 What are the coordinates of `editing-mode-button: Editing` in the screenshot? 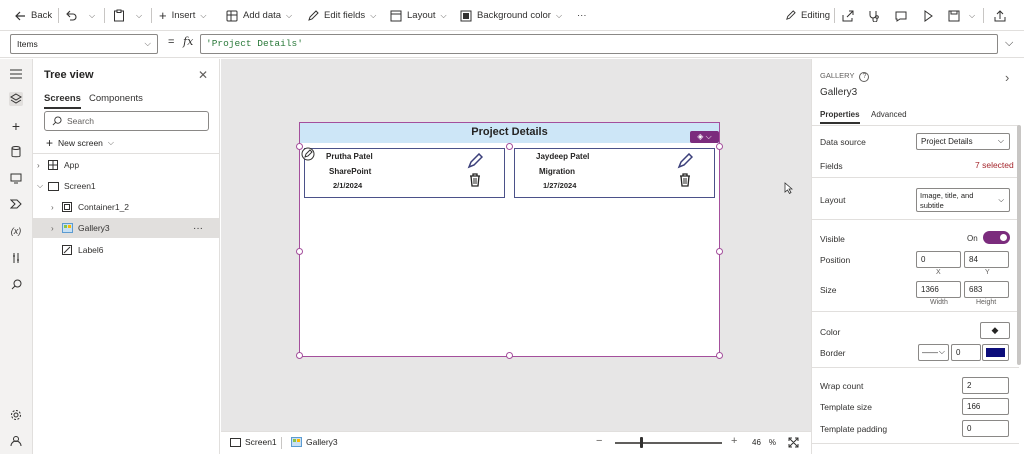 It's located at (807, 15).